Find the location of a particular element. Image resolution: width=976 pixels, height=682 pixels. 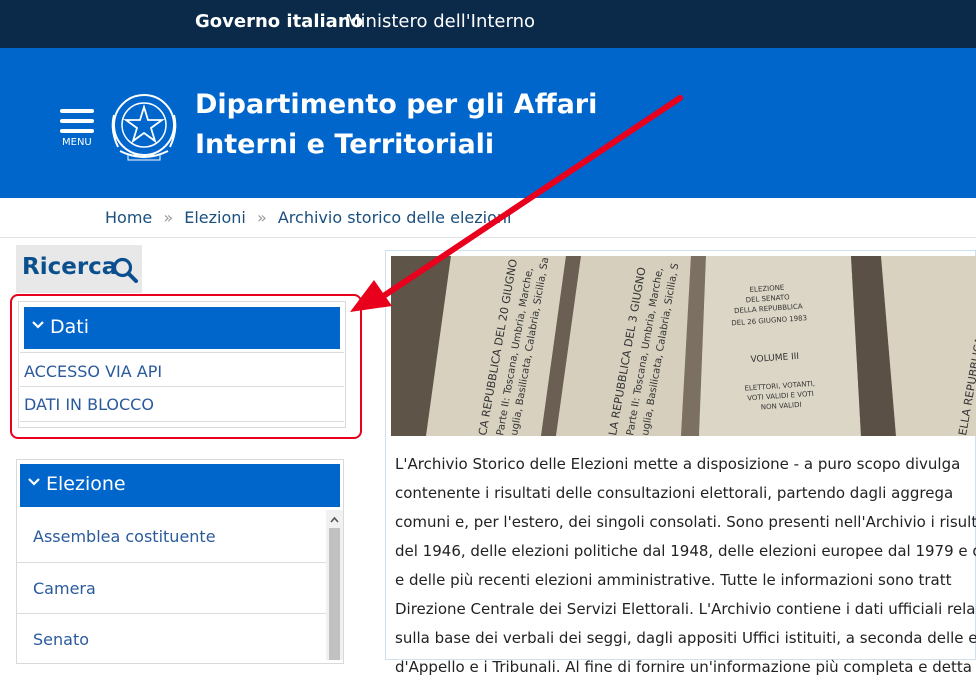

government-link: Governo italiano is located at coordinates (279, 21).